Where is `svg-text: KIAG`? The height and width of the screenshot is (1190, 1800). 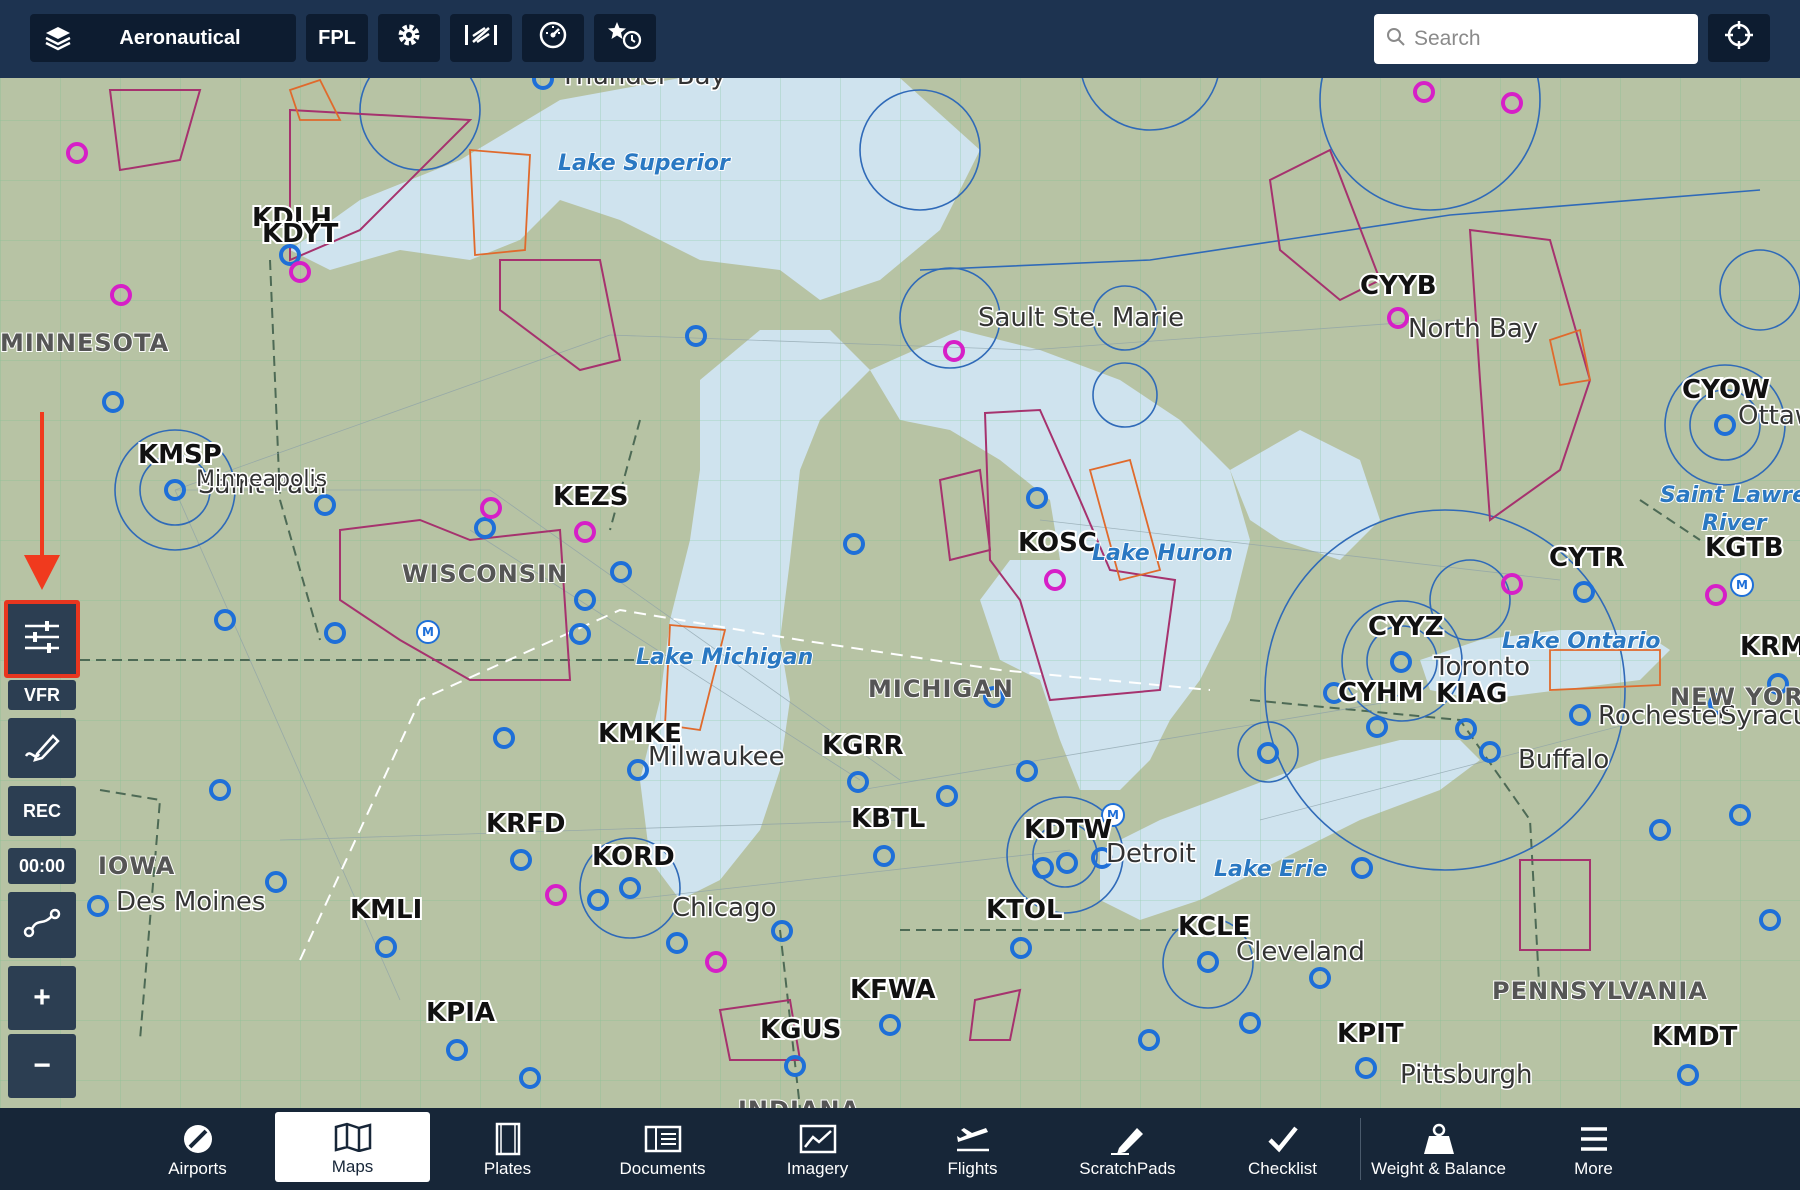
svg-text: KIAG is located at coordinates (1471, 694).